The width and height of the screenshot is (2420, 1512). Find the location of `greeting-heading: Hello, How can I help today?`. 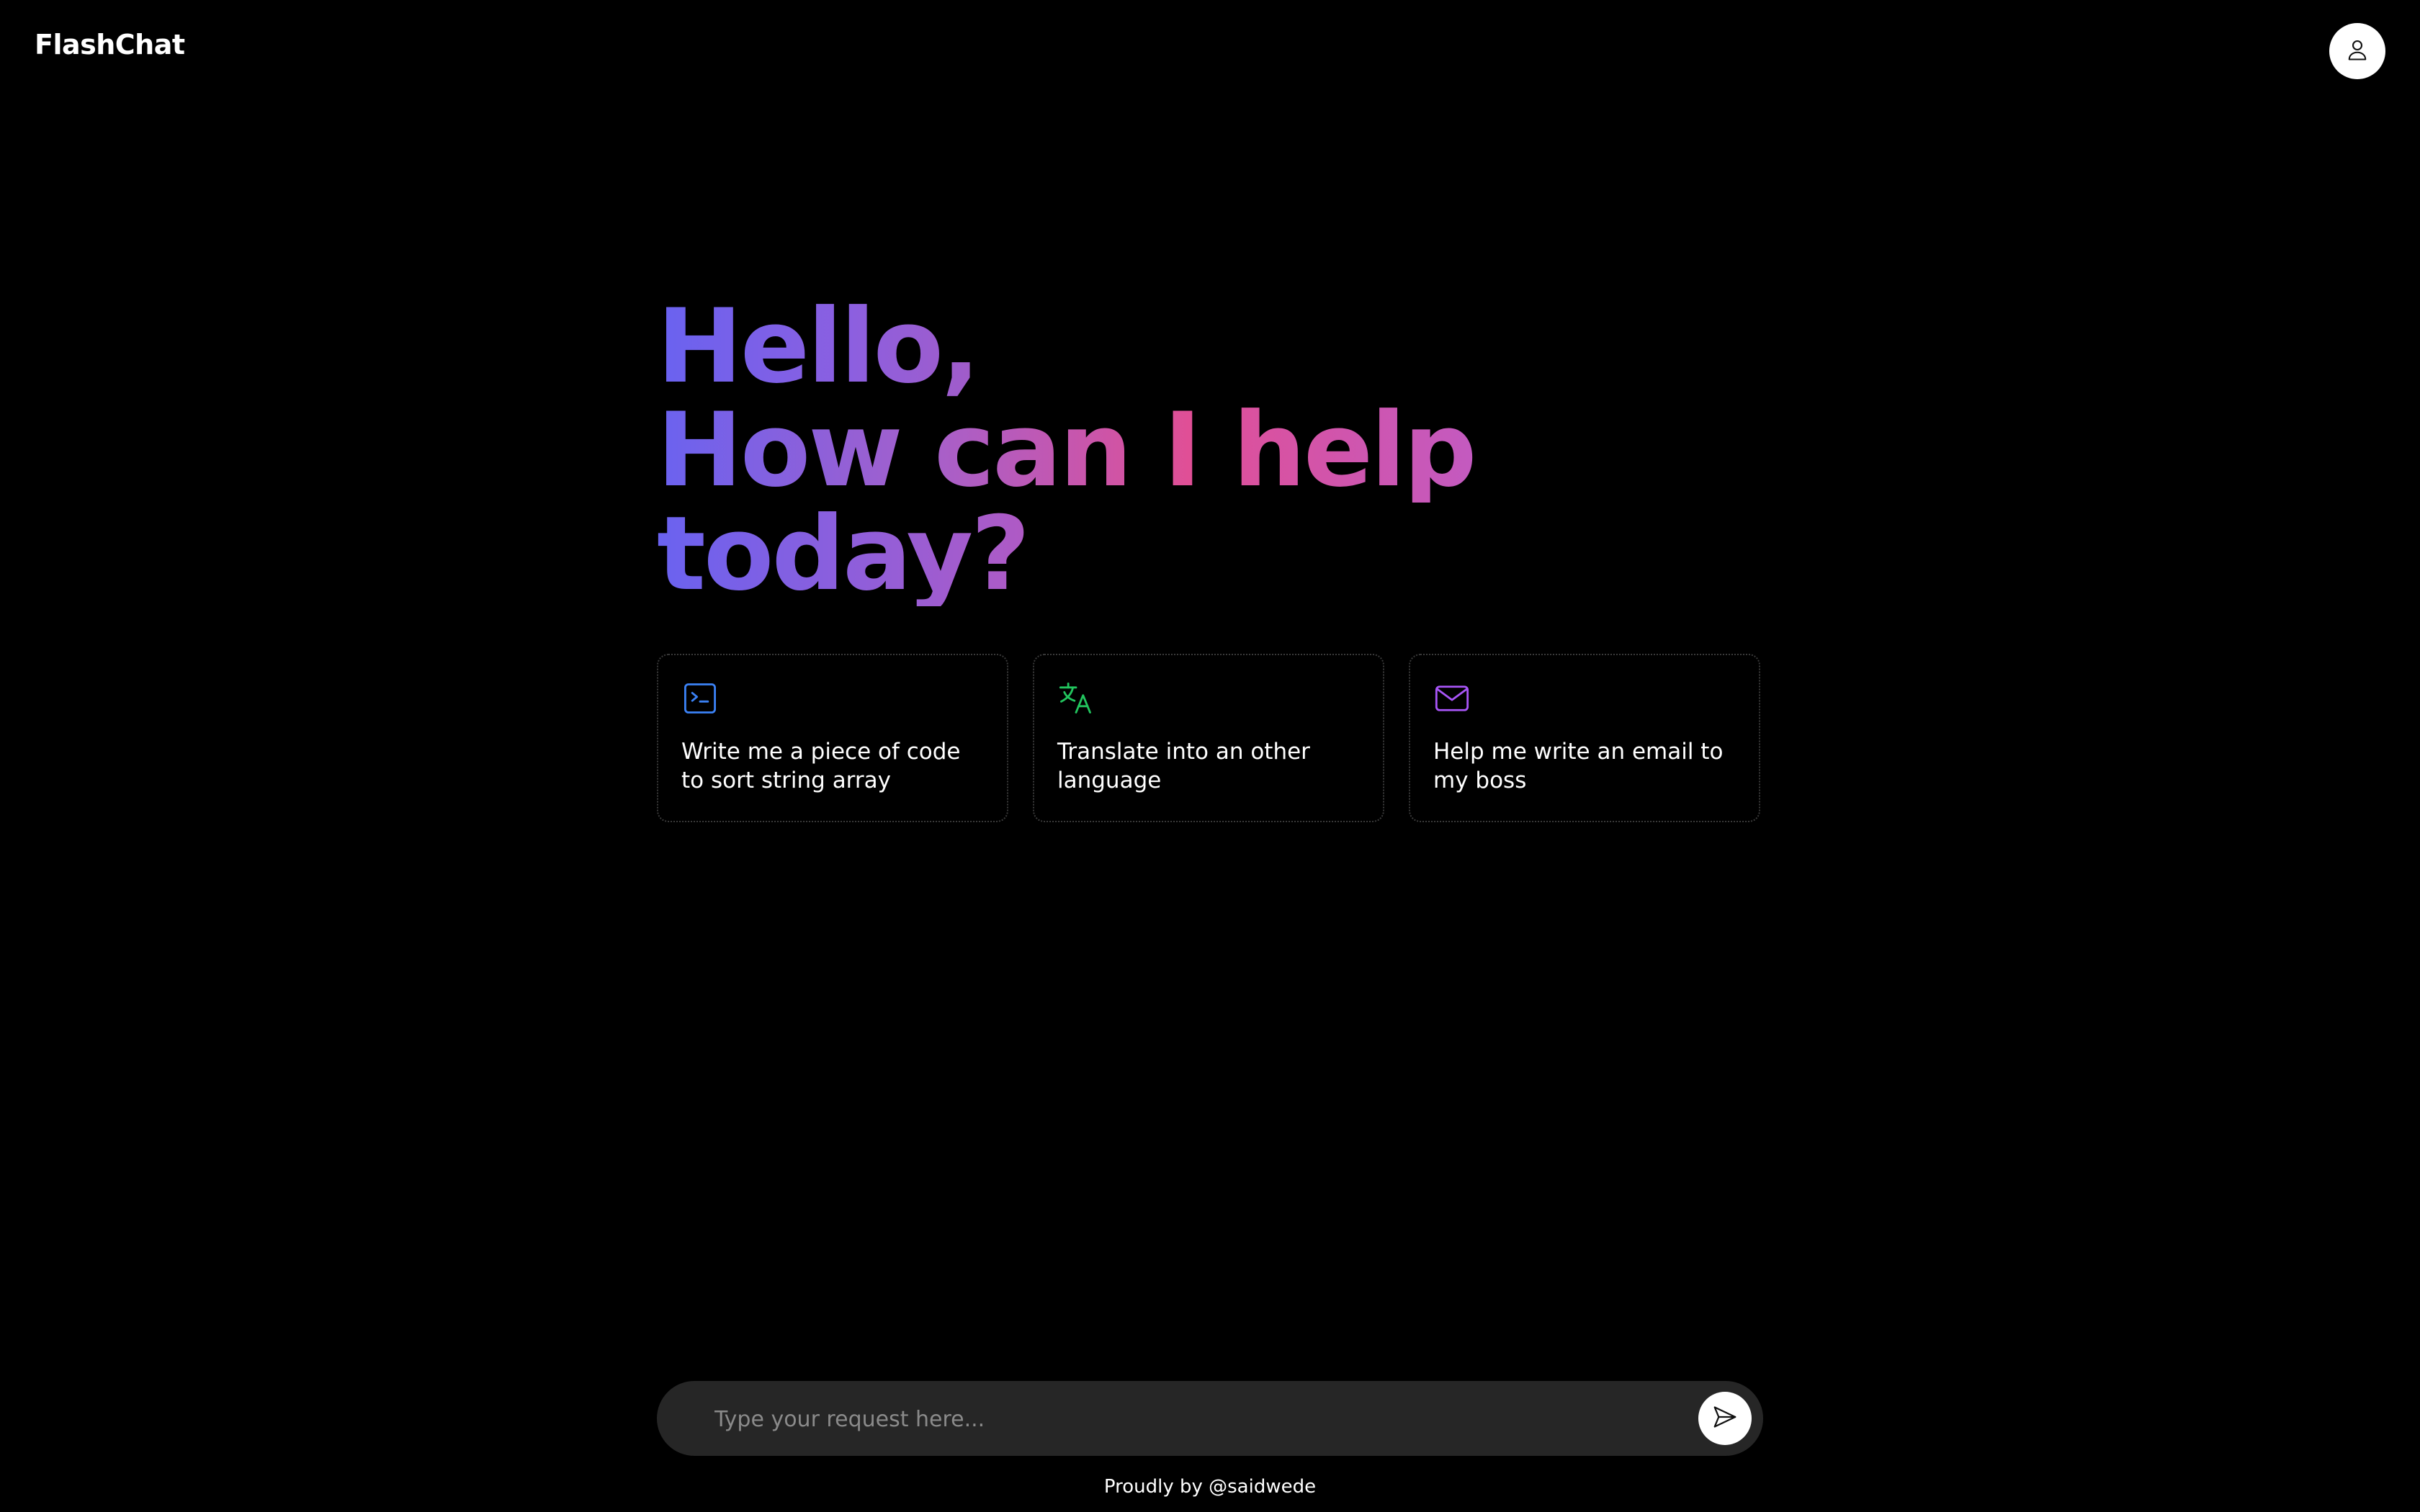

greeting-heading: Hello, How can I help today? is located at coordinates (1089, 450).